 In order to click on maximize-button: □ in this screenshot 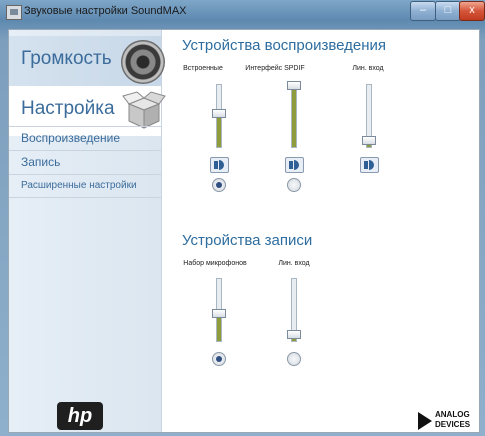, I will do `click(448, 11)`.